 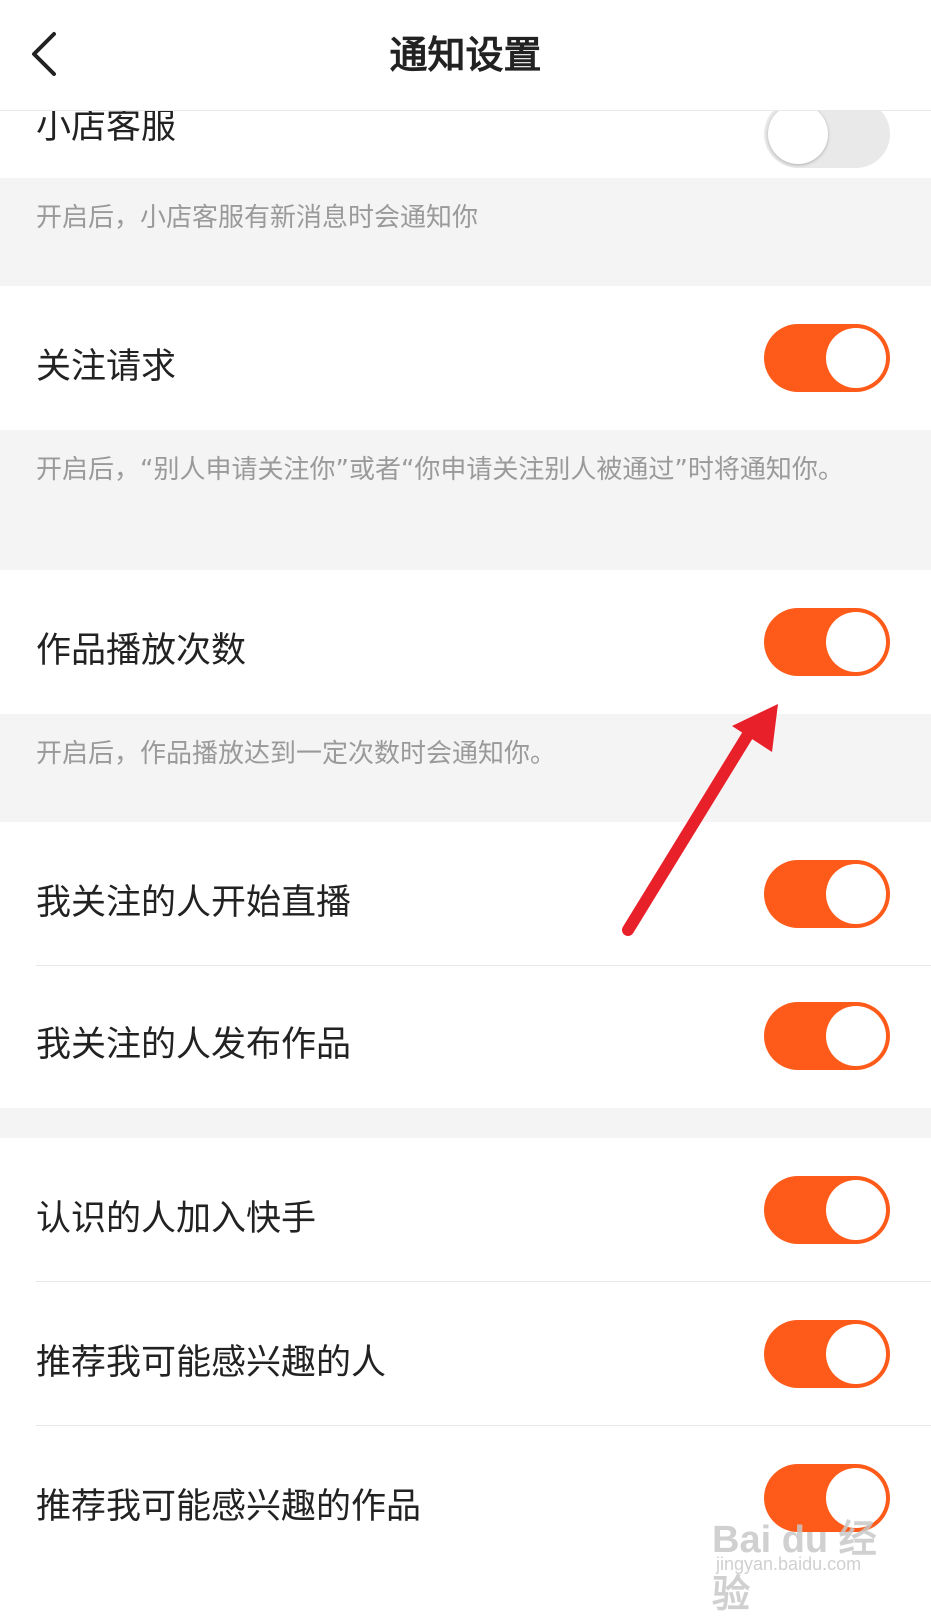 I want to click on live-start-toggle, so click(x=827, y=894).